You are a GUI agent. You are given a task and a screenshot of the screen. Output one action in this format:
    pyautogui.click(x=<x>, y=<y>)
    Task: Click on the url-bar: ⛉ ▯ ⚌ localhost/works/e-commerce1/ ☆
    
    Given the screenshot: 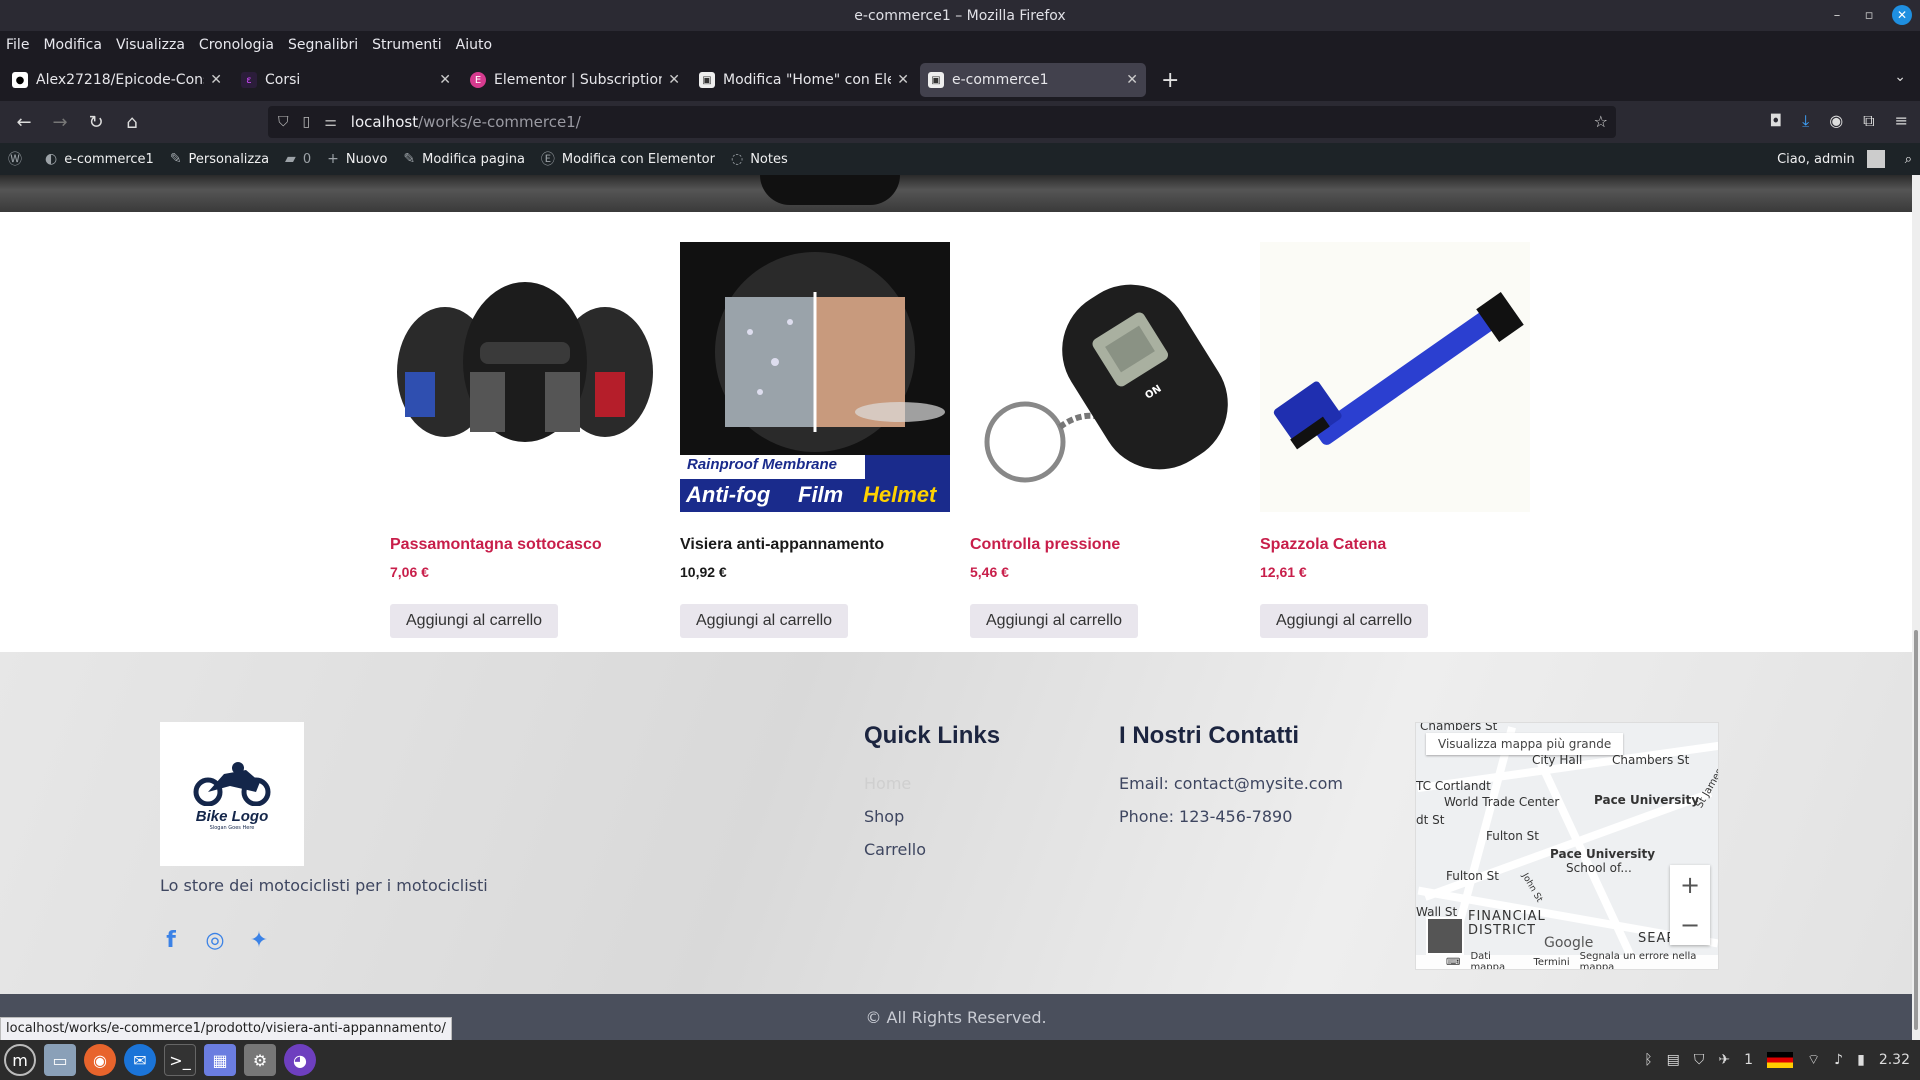 What is the action you would take?
    pyautogui.click(x=942, y=122)
    